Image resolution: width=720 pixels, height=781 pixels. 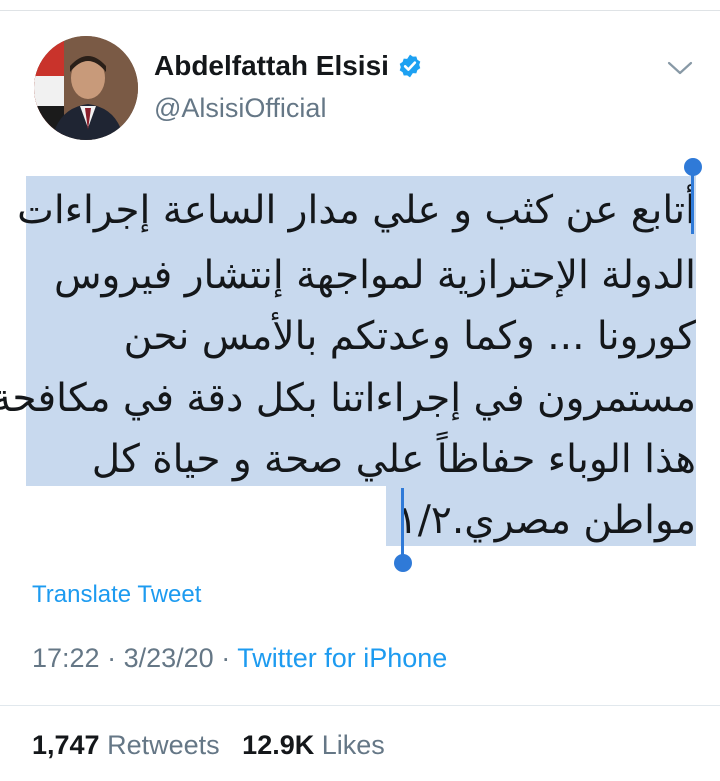 I want to click on tweet-line: الدولة الإحترازية لمواجهة إنتشار فيروس, so click(x=374, y=275).